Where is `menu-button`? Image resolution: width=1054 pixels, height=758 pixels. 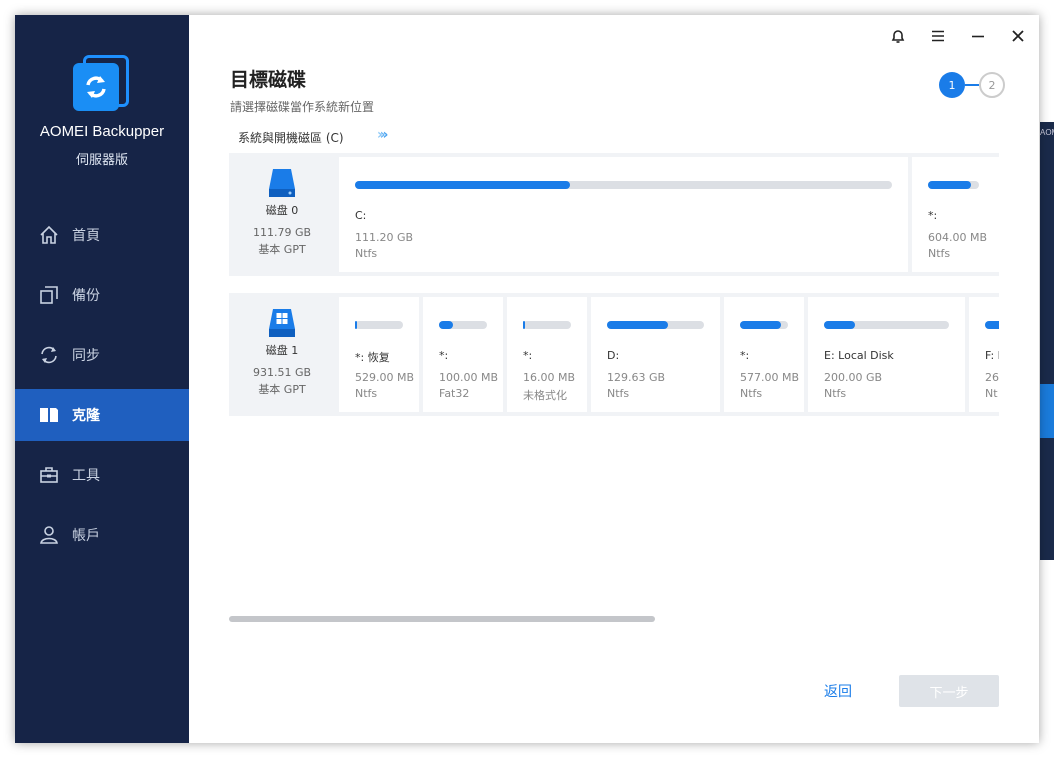
menu-button is located at coordinates (938, 36).